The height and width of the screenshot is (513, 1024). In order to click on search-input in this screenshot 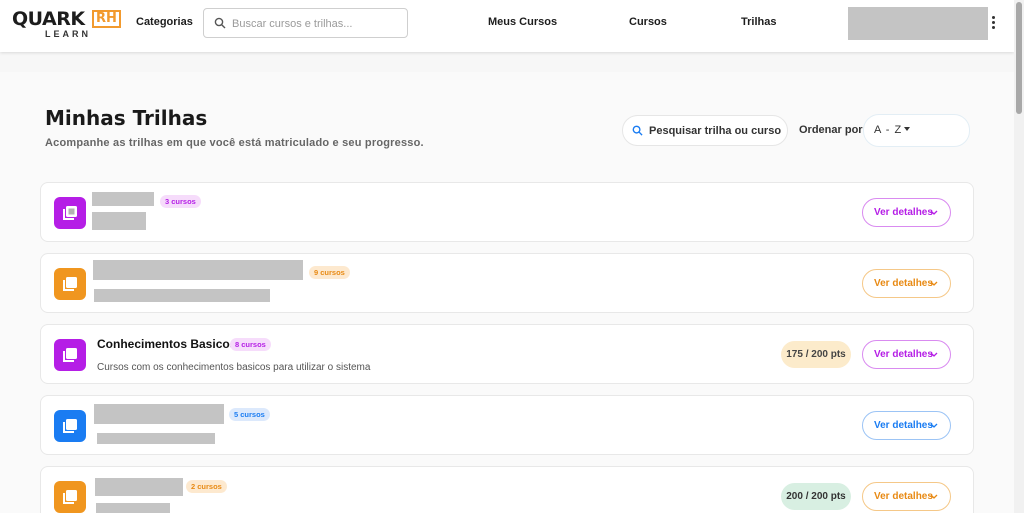, I will do `click(317, 24)`.